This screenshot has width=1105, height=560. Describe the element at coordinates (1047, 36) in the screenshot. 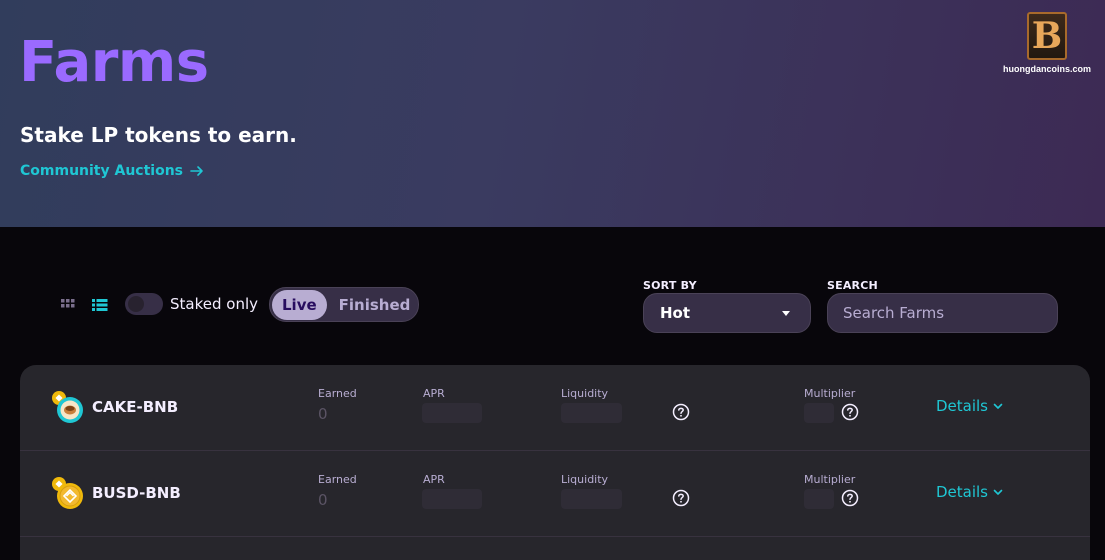

I see `logo-letter: B` at that location.